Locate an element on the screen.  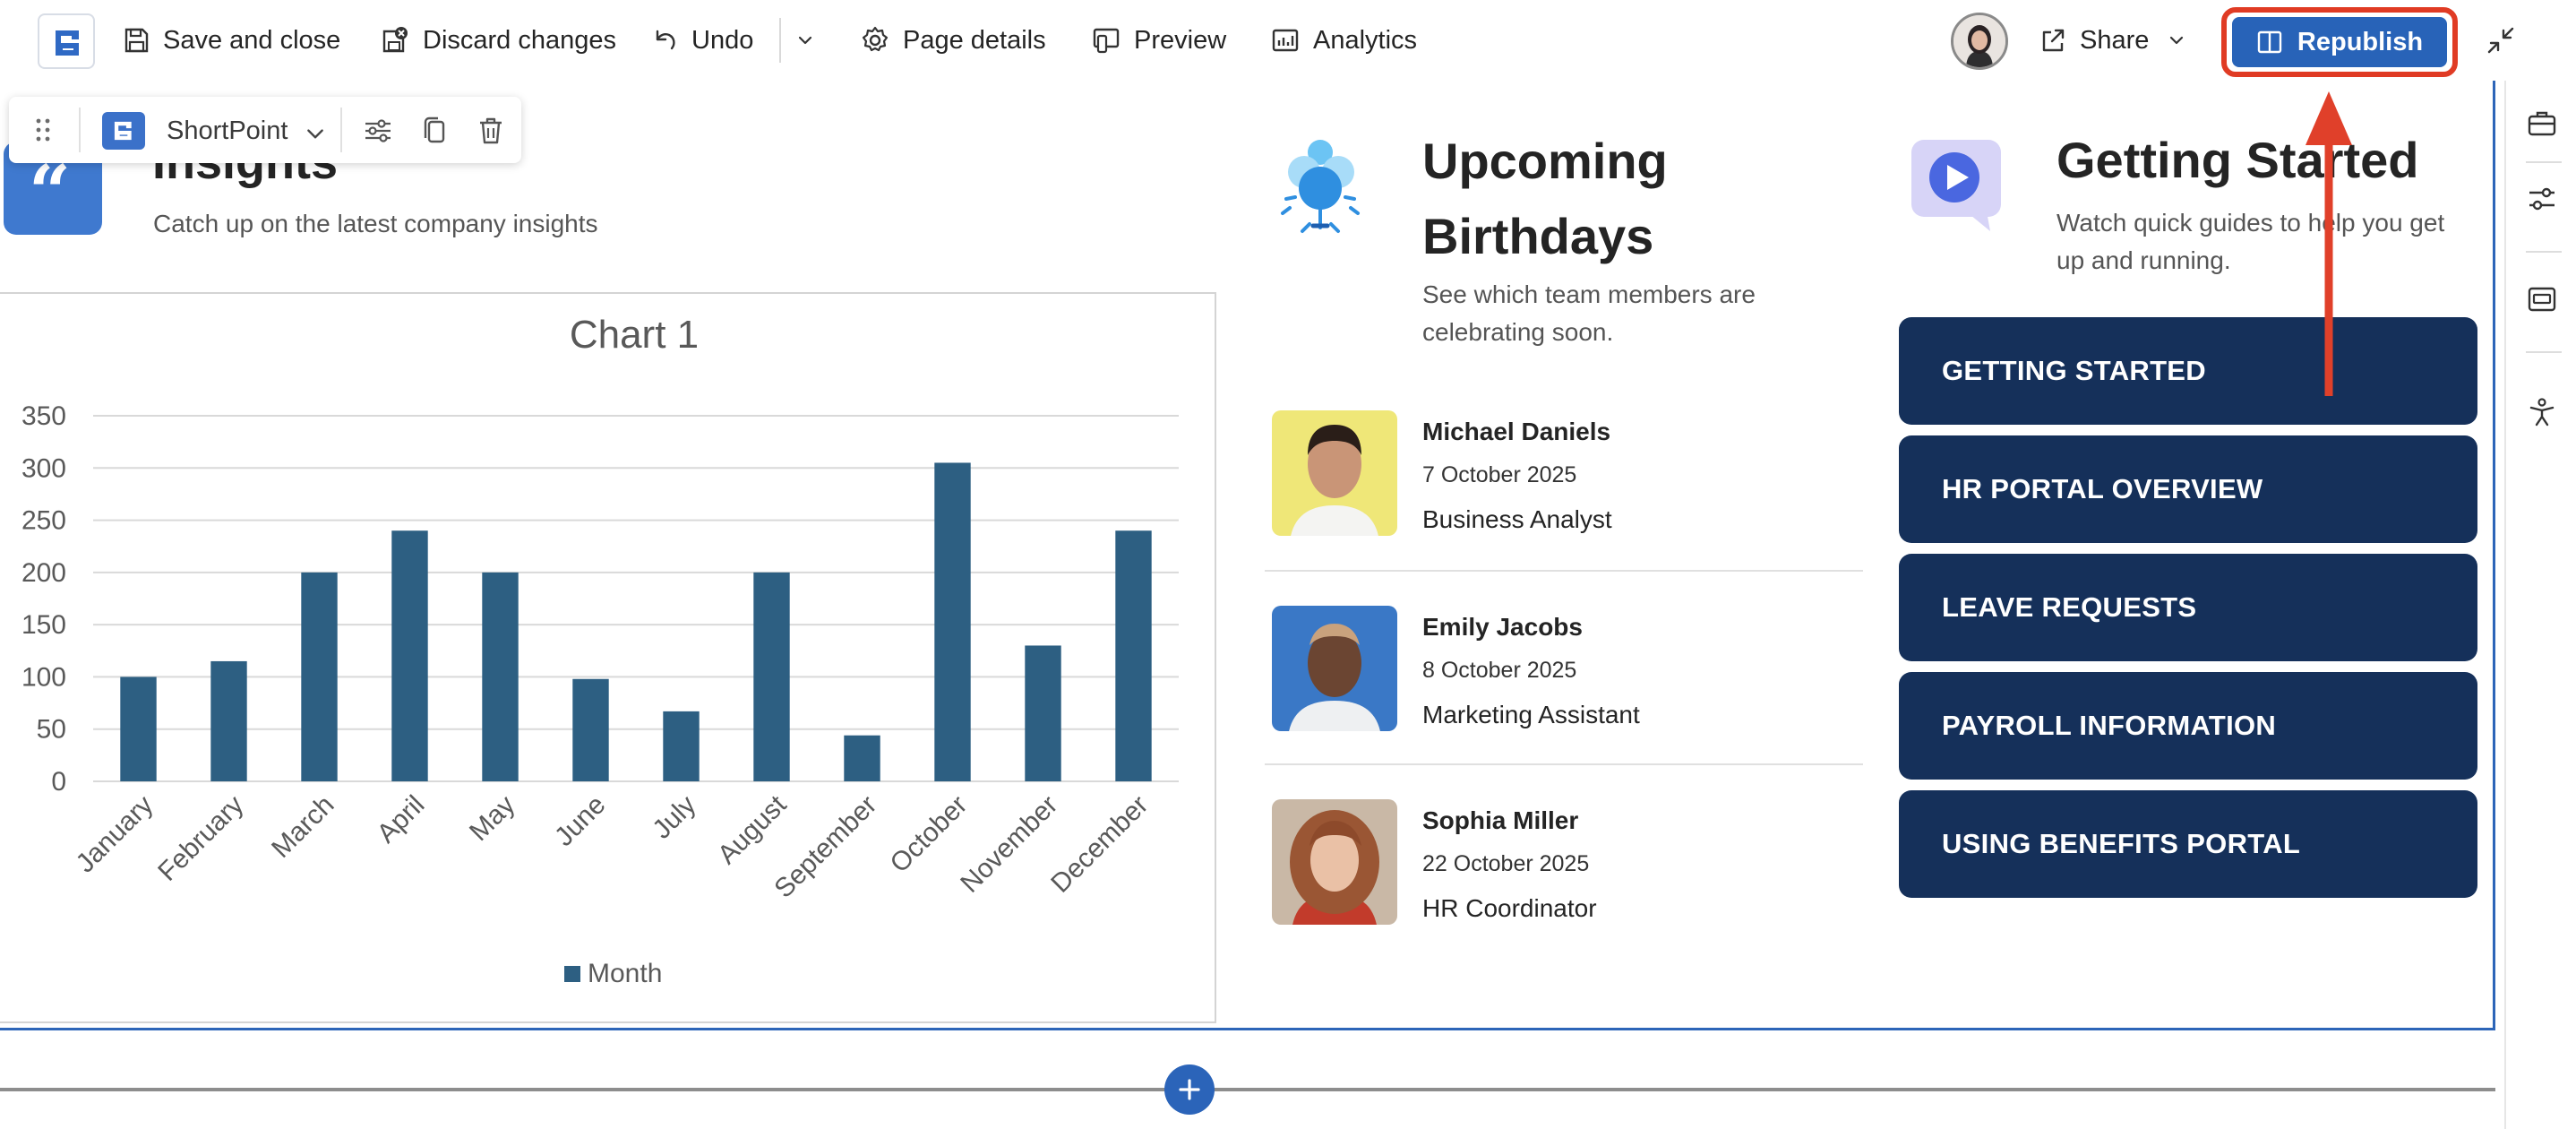
layout-panel-icon is located at coordinates (2542, 299).